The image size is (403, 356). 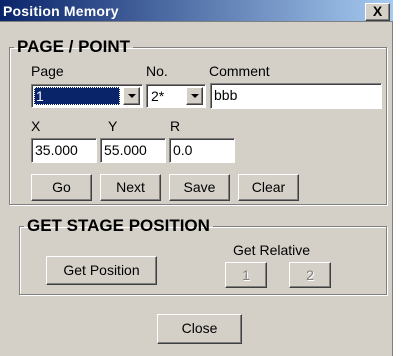 What do you see at coordinates (296, 96) in the screenshot?
I see `comment-field: bbb` at bounding box center [296, 96].